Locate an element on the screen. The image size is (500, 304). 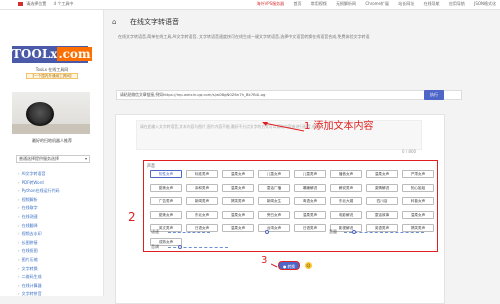
sidebar-item: › 在线测速 is located at coordinates (38, 217).